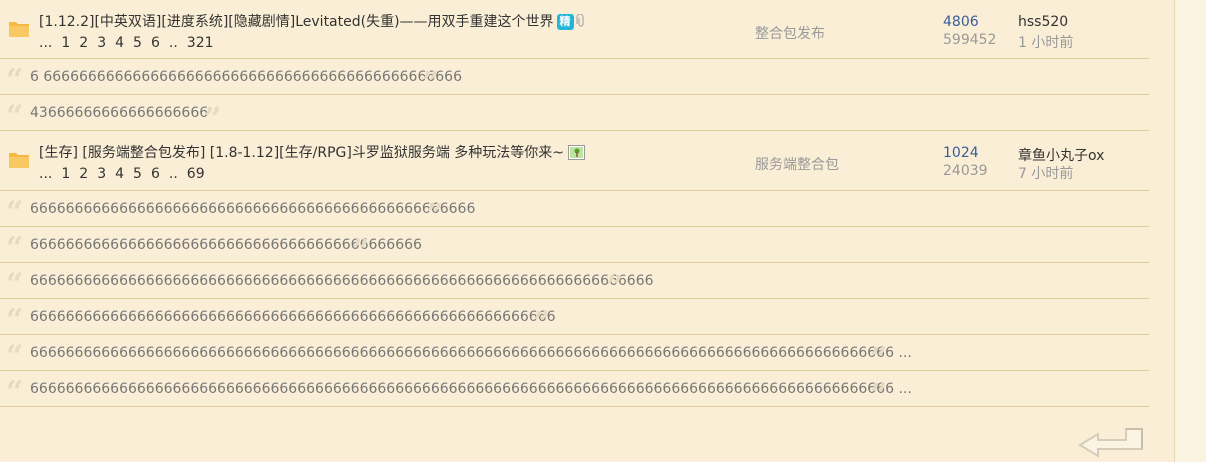 The height and width of the screenshot is (462, 1206). I want to click on reply-count: 4806, so click(961, 22).